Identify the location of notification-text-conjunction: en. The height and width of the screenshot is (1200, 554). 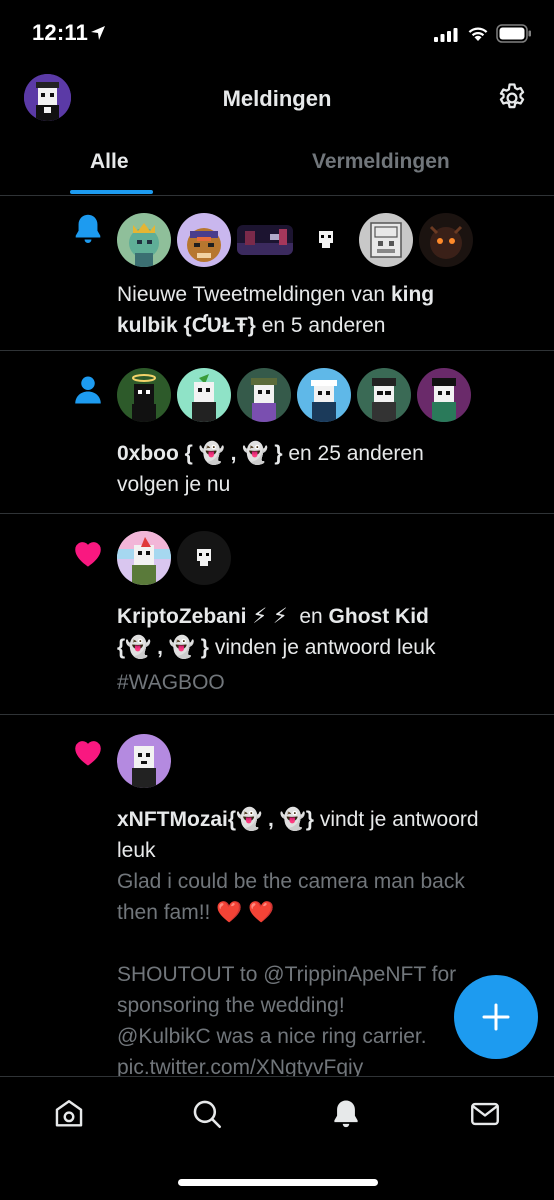
(308, 616).